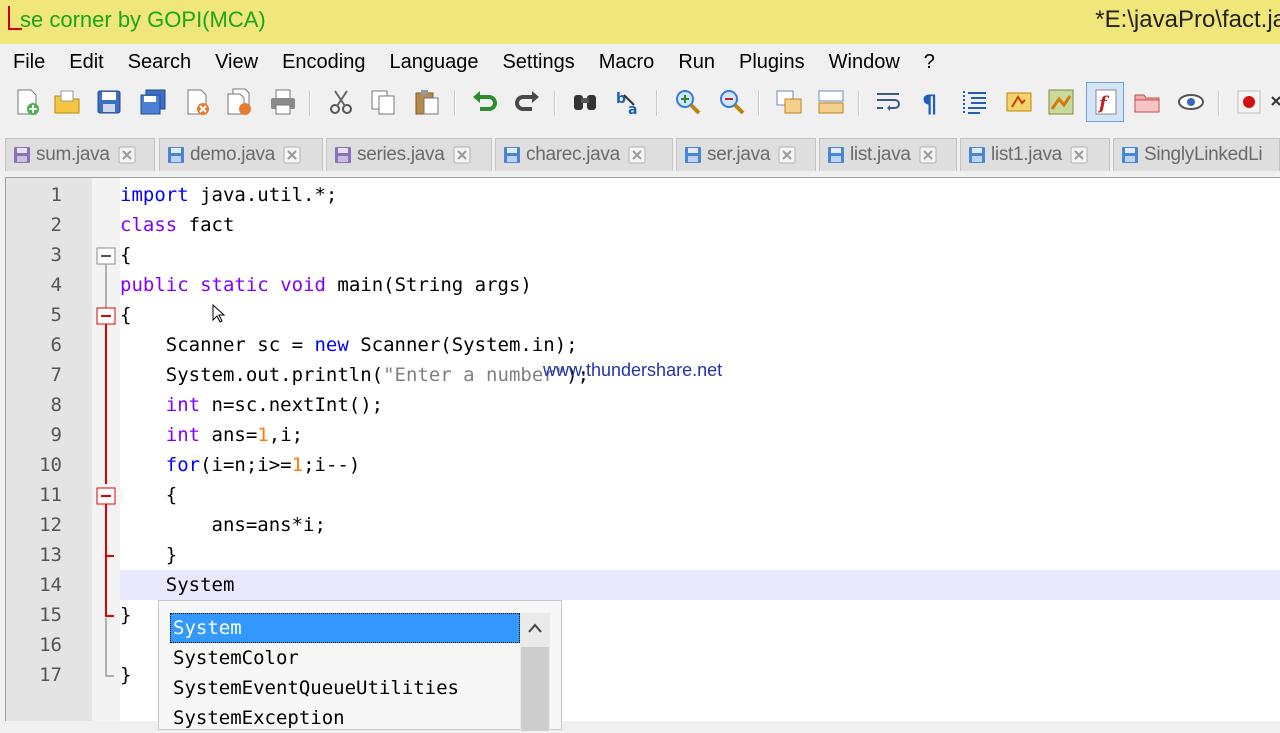 The image size is (1280, 733). I want to click on autocomplete-item: SystemEventQueueUtilities, so click(345, 688).